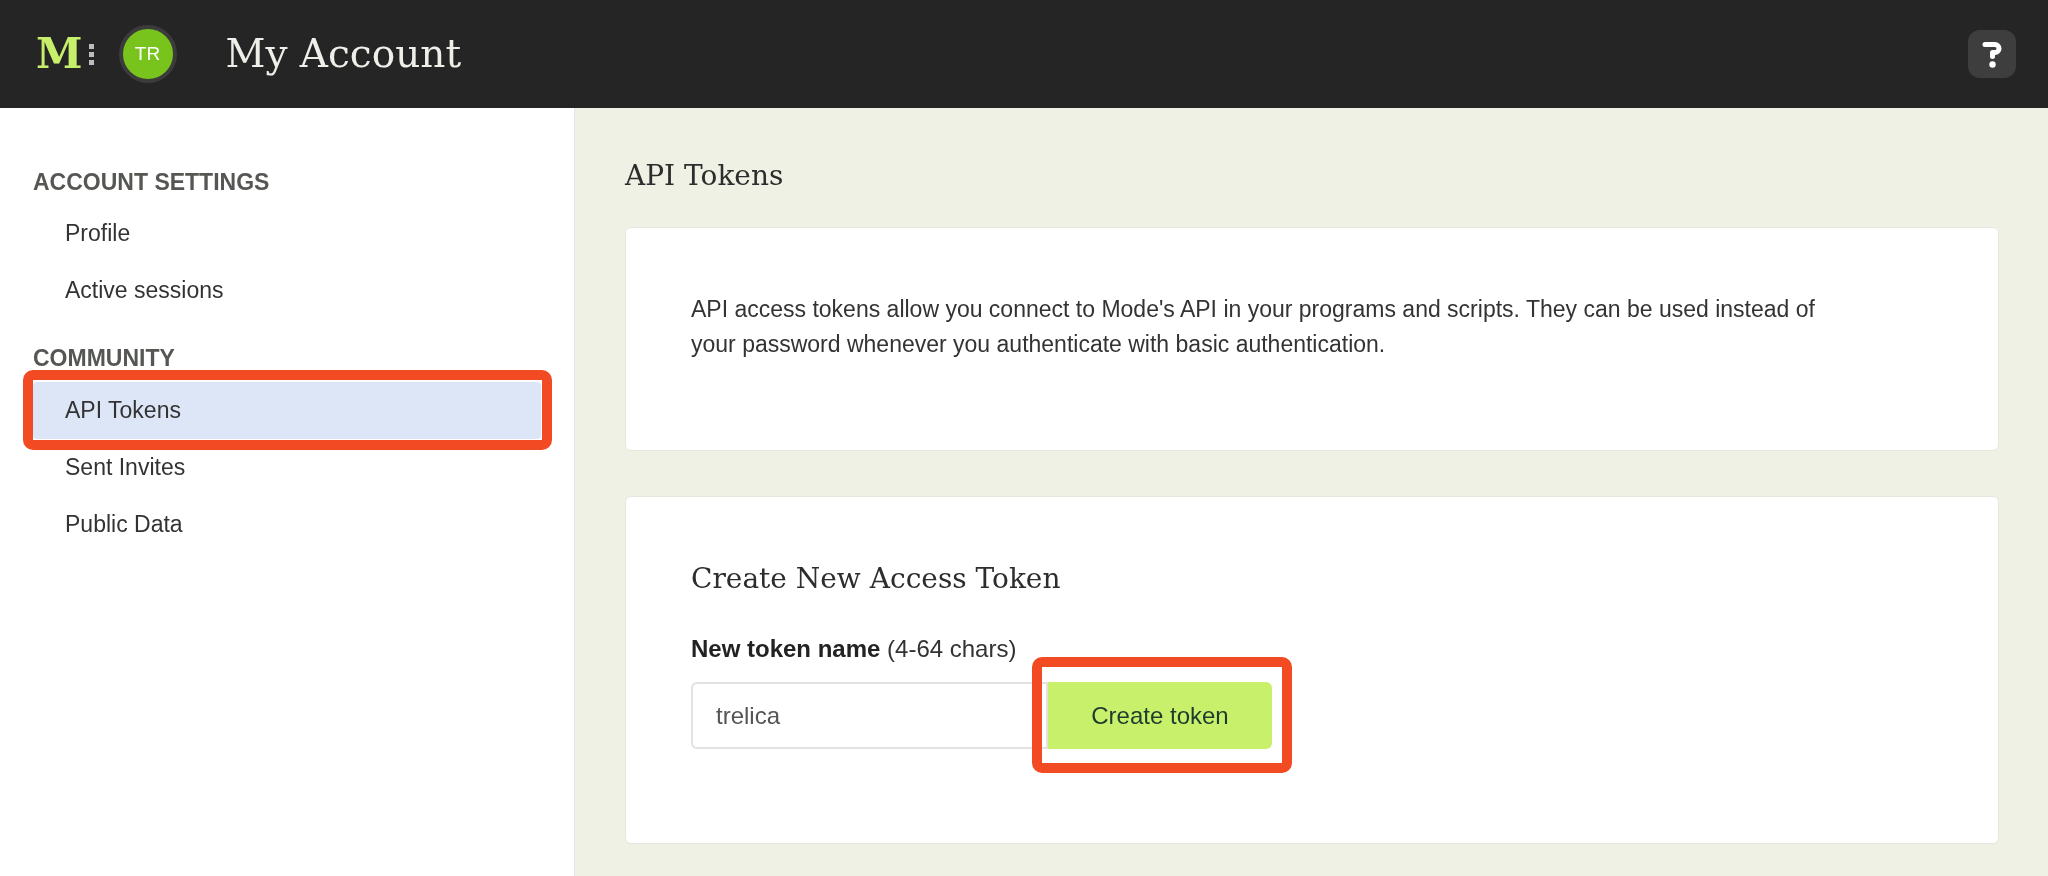 This screenshot has height=876, width=2048. I want to click on sidebar-item: Sent Invites, so click(287, 467).